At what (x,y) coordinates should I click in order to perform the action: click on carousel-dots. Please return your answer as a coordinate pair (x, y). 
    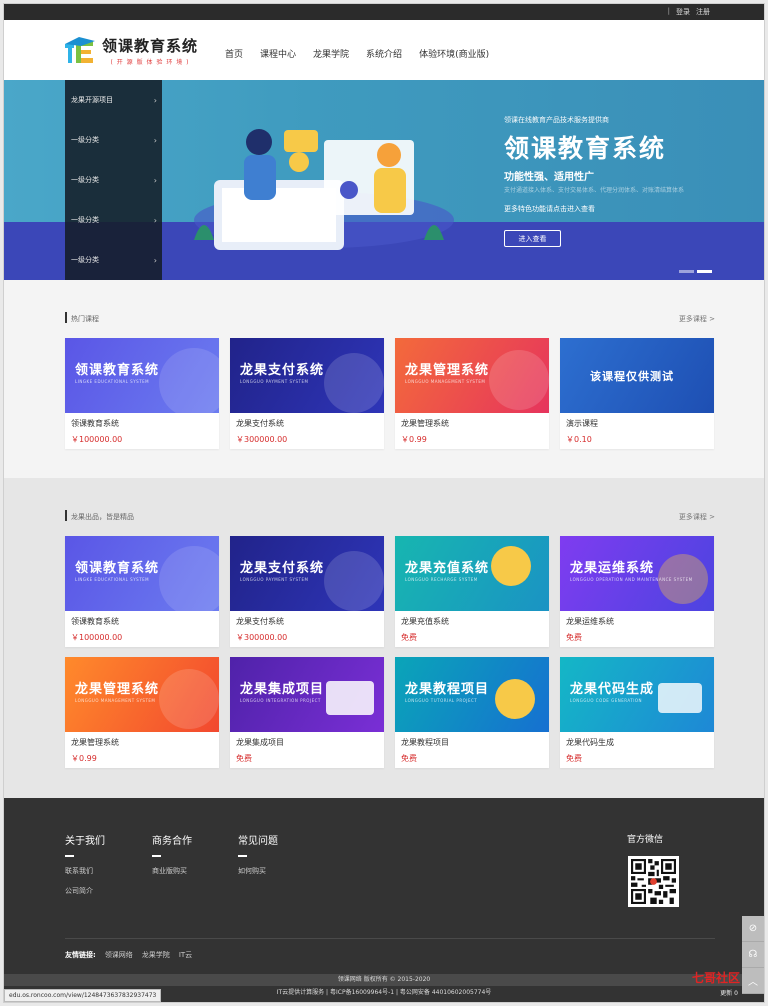
    Looking at the image, I should click on (695, 271).